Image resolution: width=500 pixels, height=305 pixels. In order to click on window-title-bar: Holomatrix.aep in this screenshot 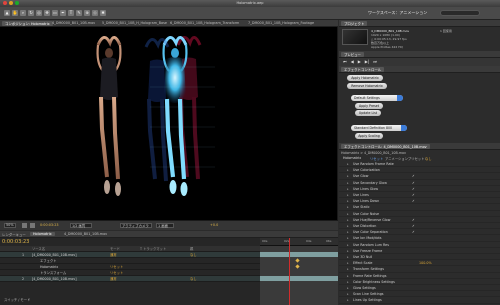, I will do `click(250, 3)`.